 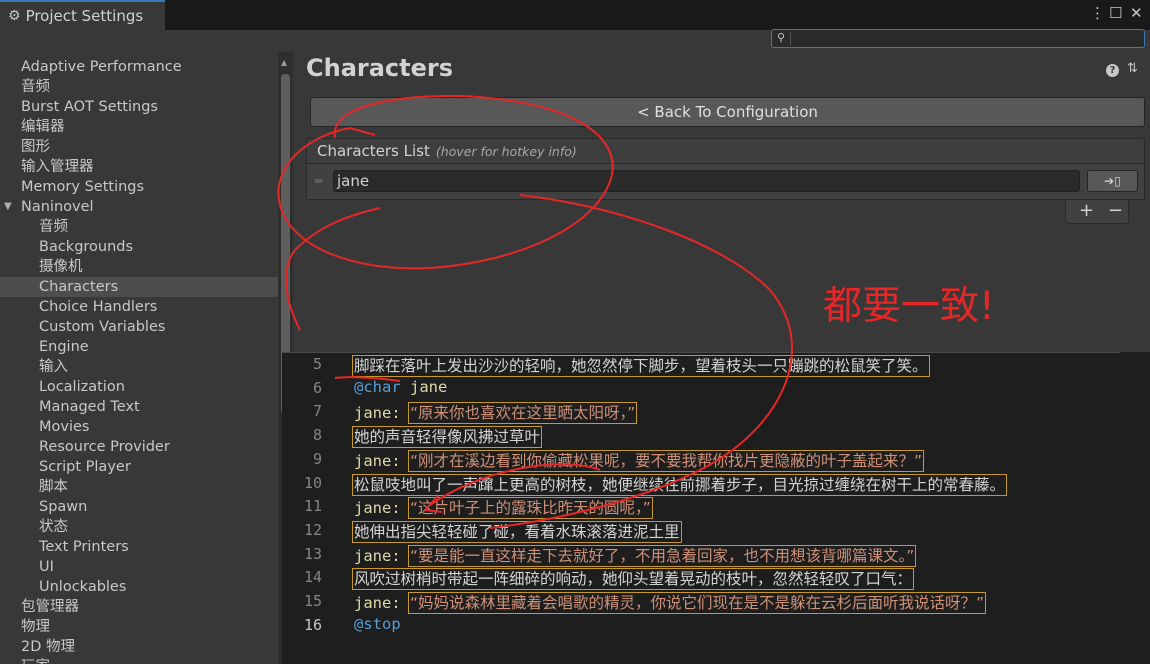 I want to click on sidebar-item: Burst AOT Settings, so click(x=139, y=107).